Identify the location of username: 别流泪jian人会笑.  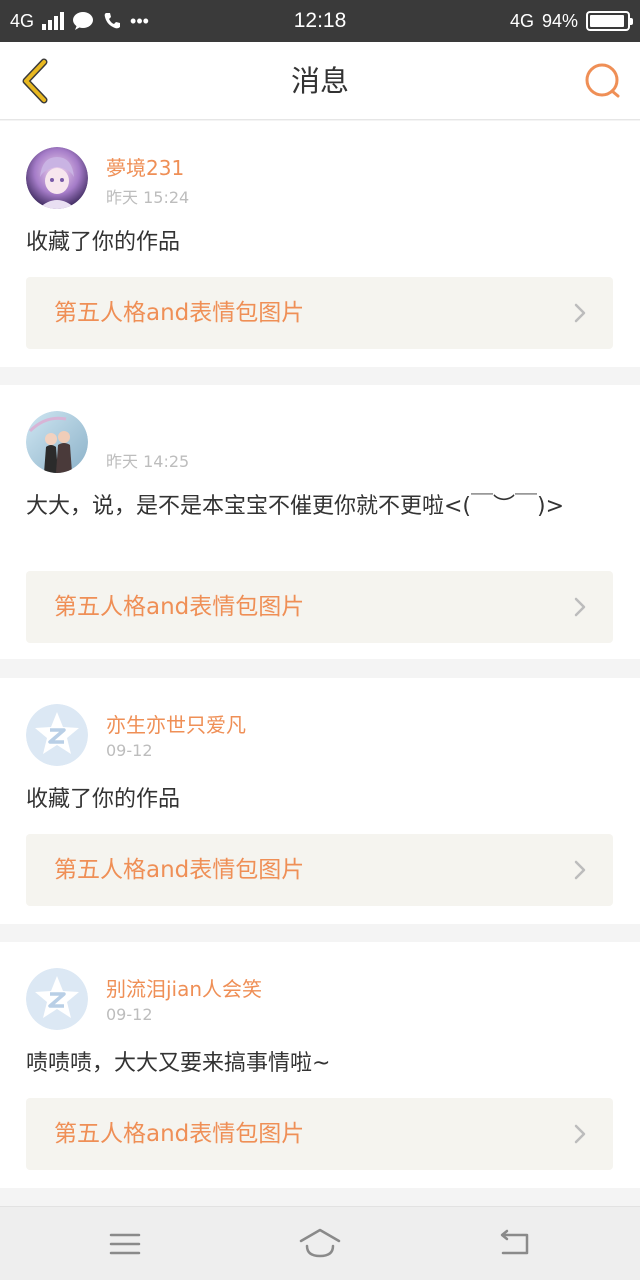
(184, 987).